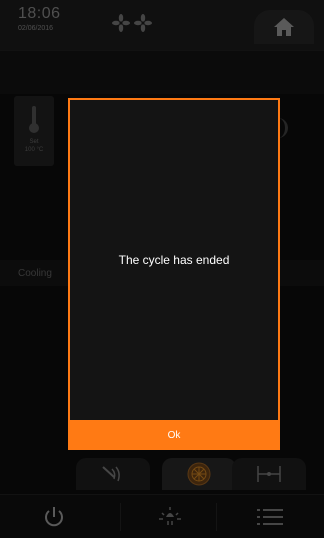  I want to click on dialog-message: The cycle has ended, so click(174, 260).